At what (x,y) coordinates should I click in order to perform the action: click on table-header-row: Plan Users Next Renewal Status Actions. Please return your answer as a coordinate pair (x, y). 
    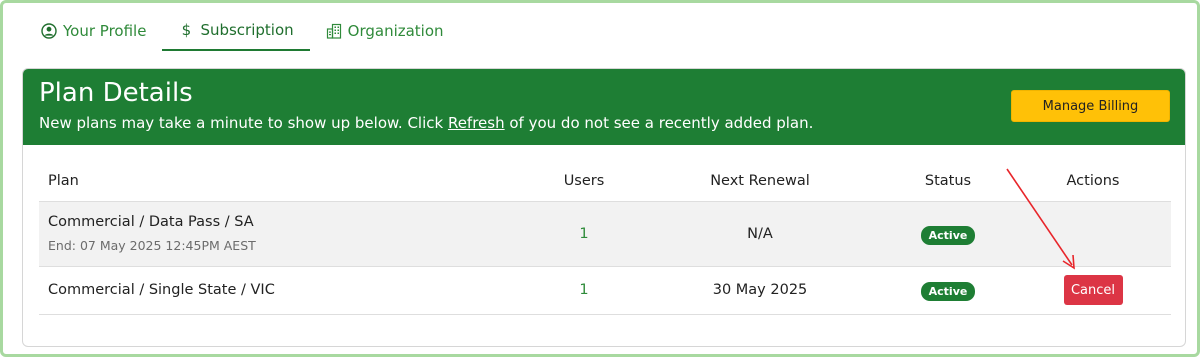
    Looking at the image, I should click on (605, 182).